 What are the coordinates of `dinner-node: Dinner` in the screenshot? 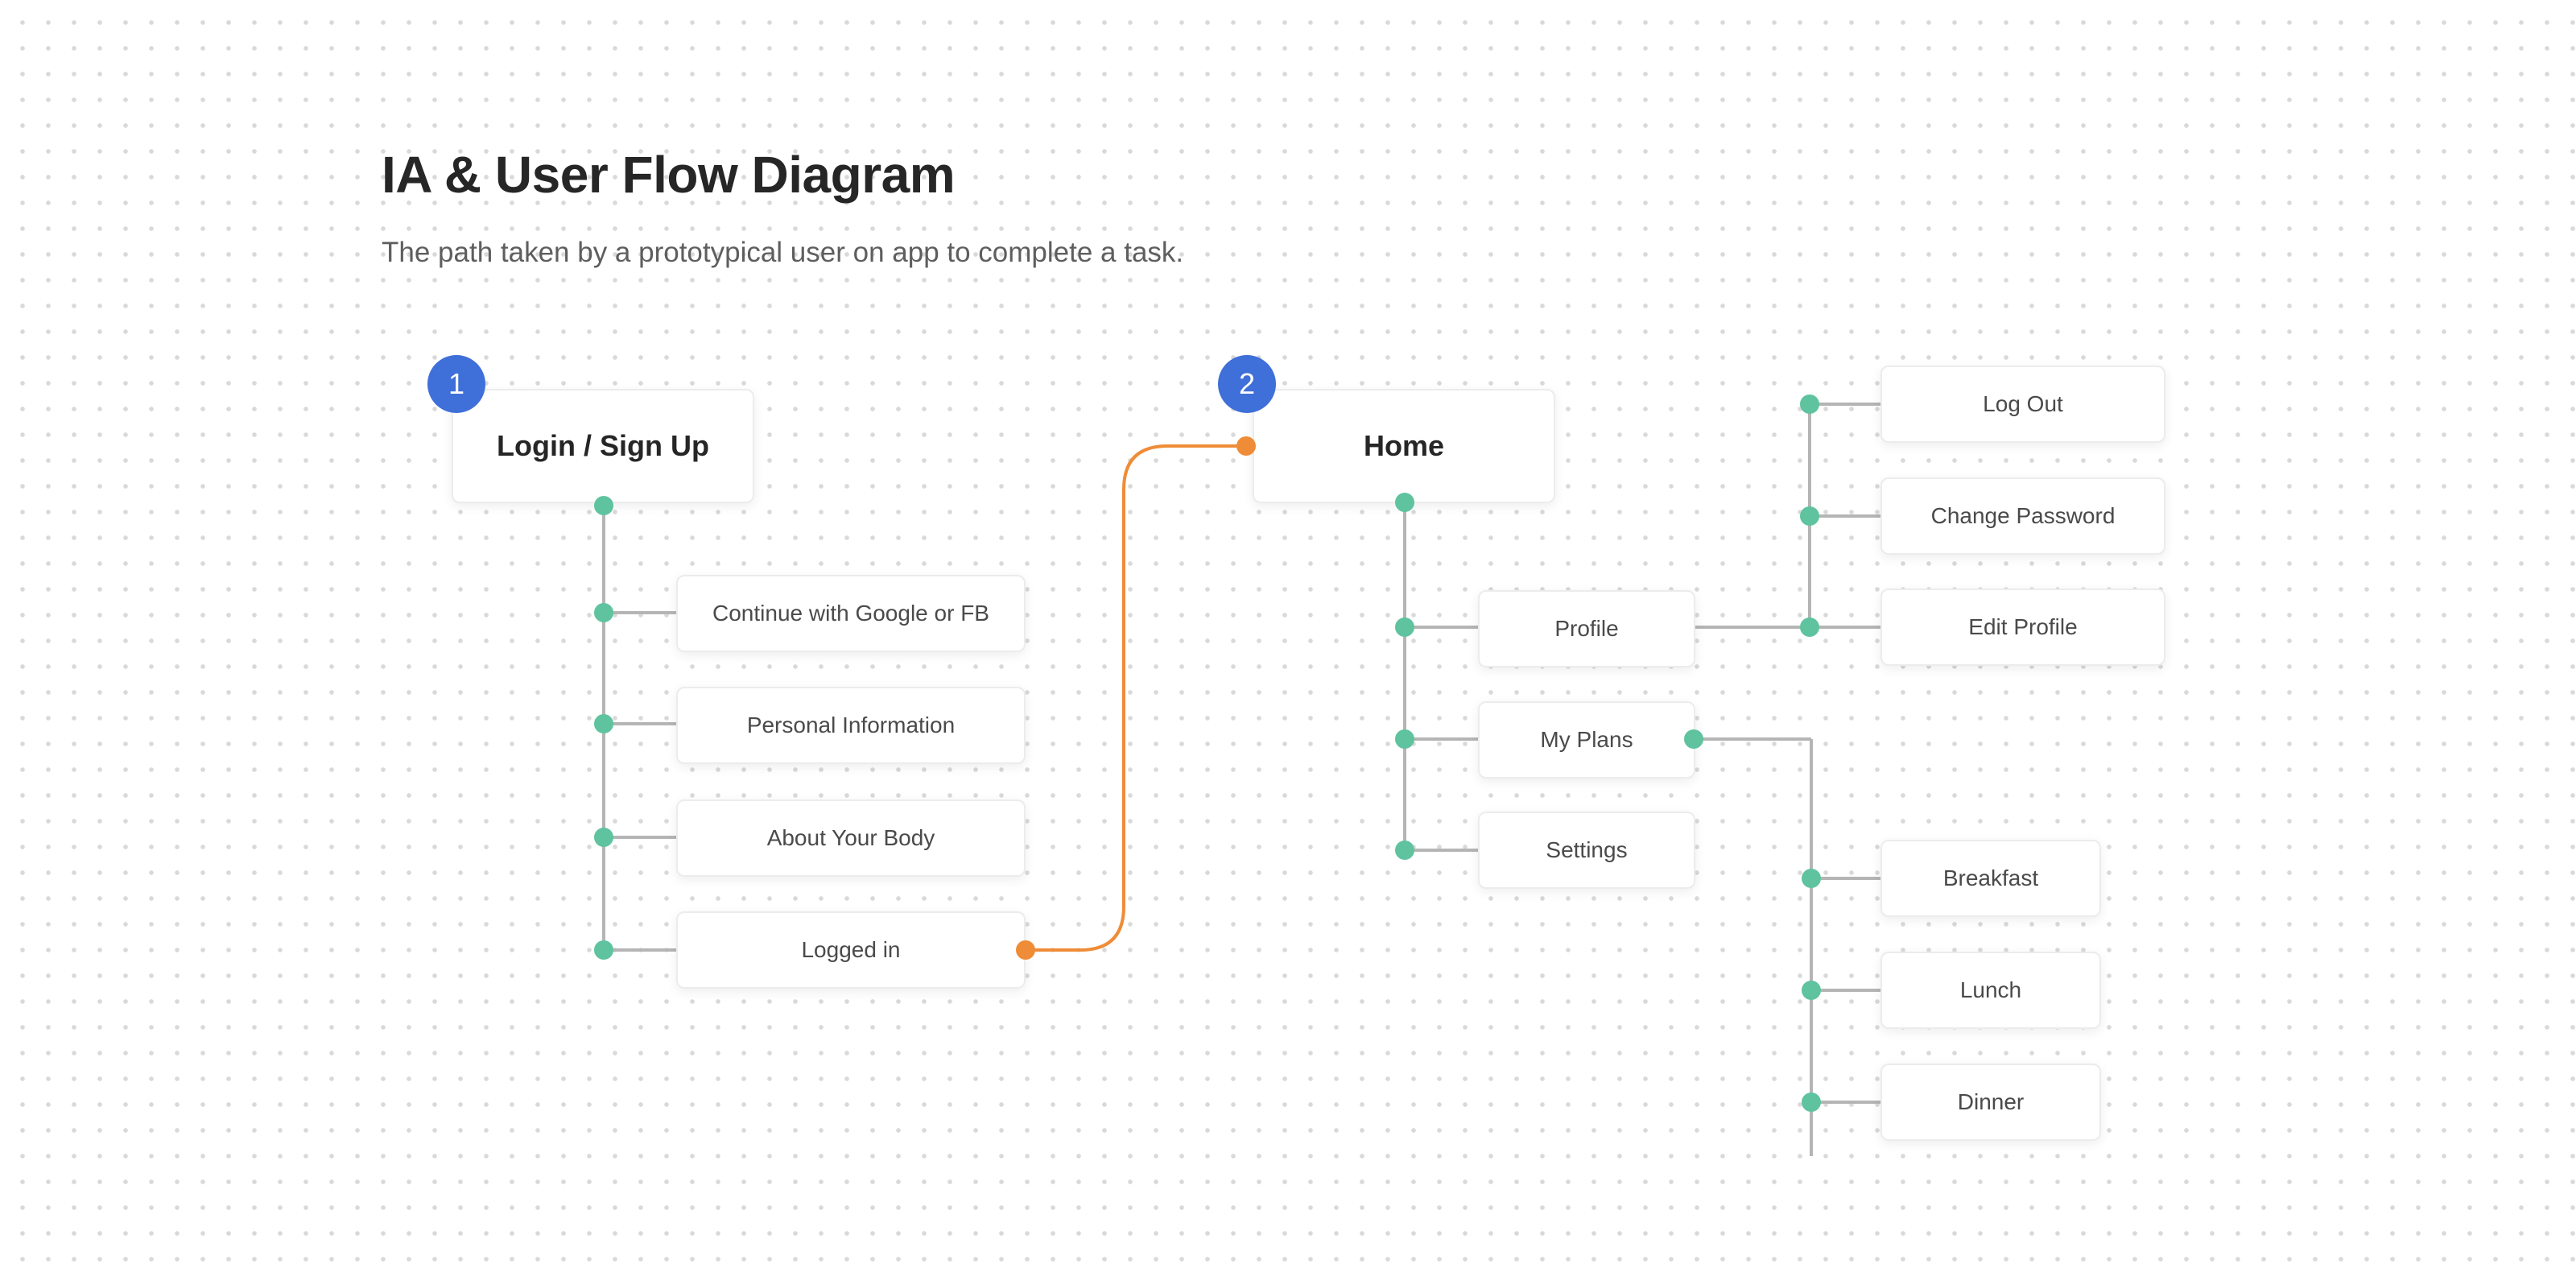 It's located at (1990, 1102).